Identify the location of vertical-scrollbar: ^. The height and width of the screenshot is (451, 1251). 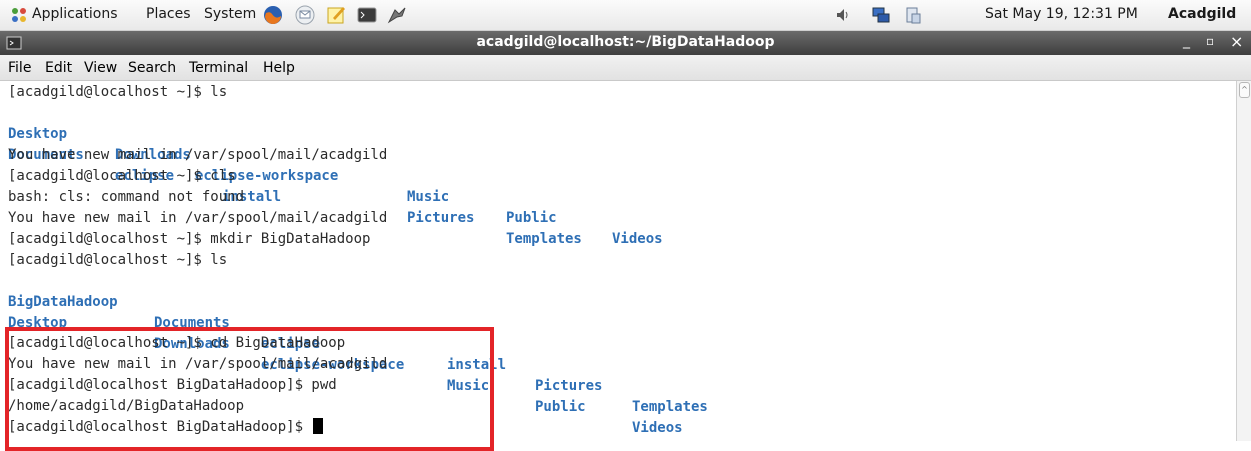
(1243, 261).